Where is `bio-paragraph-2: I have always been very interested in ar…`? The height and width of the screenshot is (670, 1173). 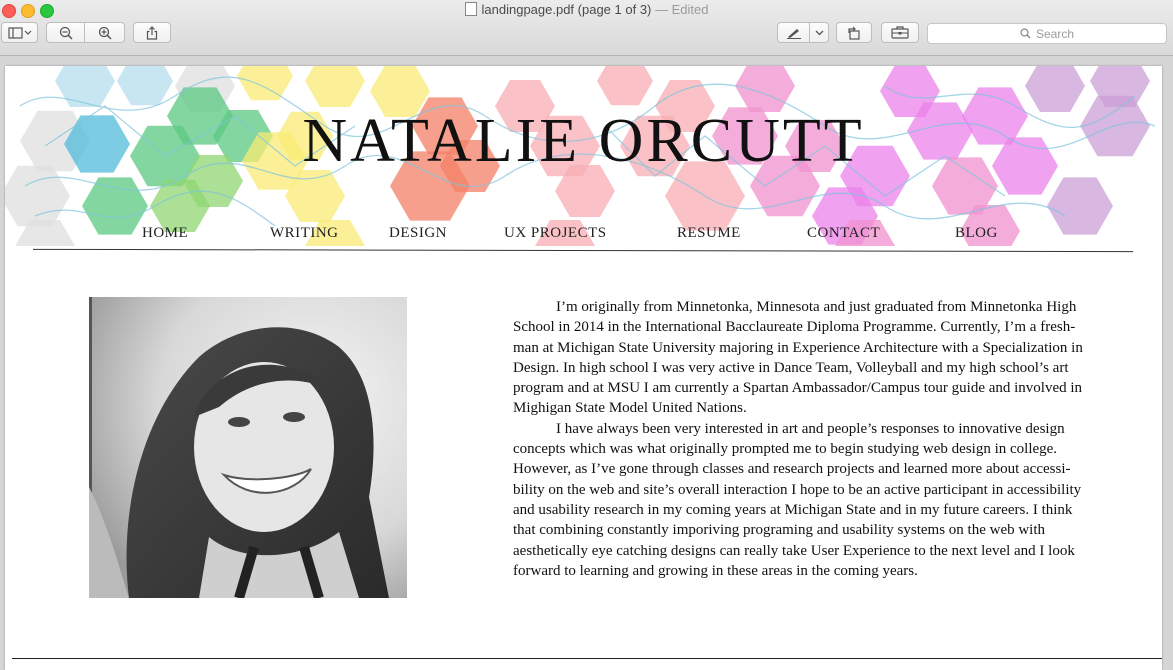 bio-paragraph-2: I have always been very interested in ar… is located at coordinates (797, 499).